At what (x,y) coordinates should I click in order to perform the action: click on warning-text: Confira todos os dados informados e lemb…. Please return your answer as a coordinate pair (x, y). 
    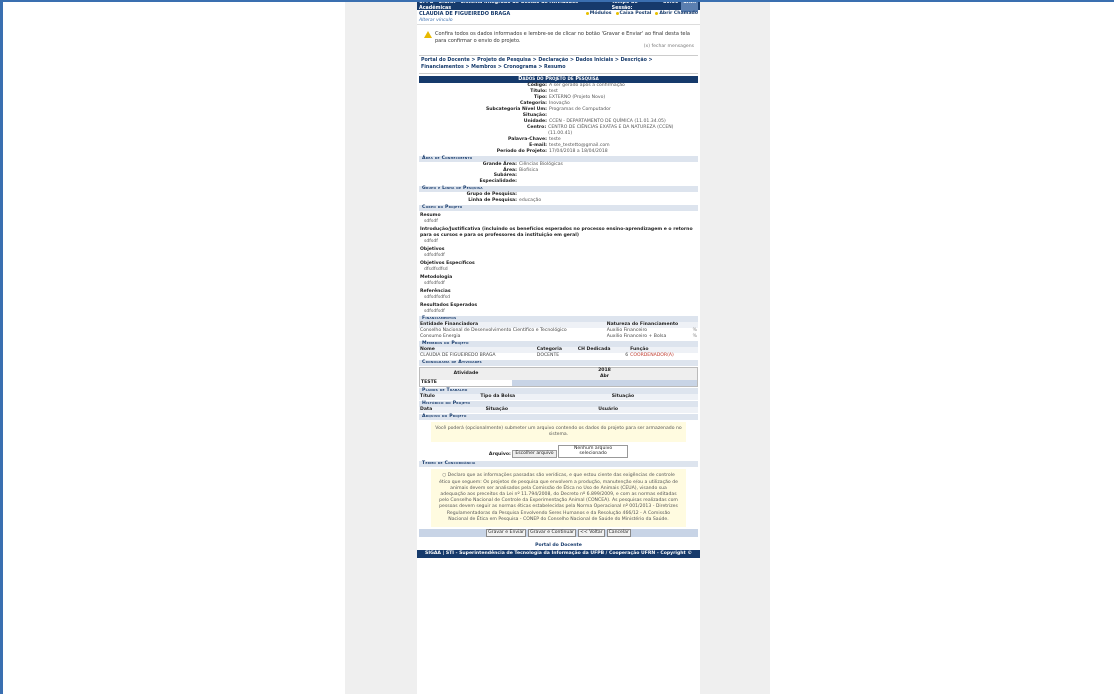
    Looking at the image, I should click on (562, 37).